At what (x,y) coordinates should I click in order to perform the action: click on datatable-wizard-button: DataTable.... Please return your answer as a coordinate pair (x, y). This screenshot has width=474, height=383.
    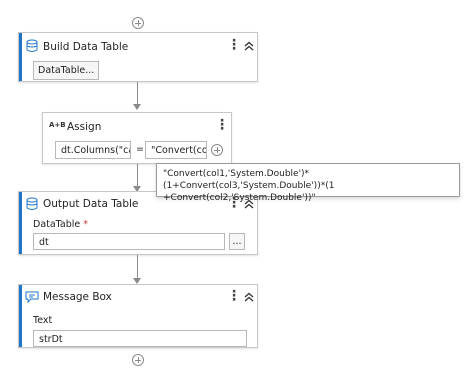
    Looking at the image, I should click on (66, 70).